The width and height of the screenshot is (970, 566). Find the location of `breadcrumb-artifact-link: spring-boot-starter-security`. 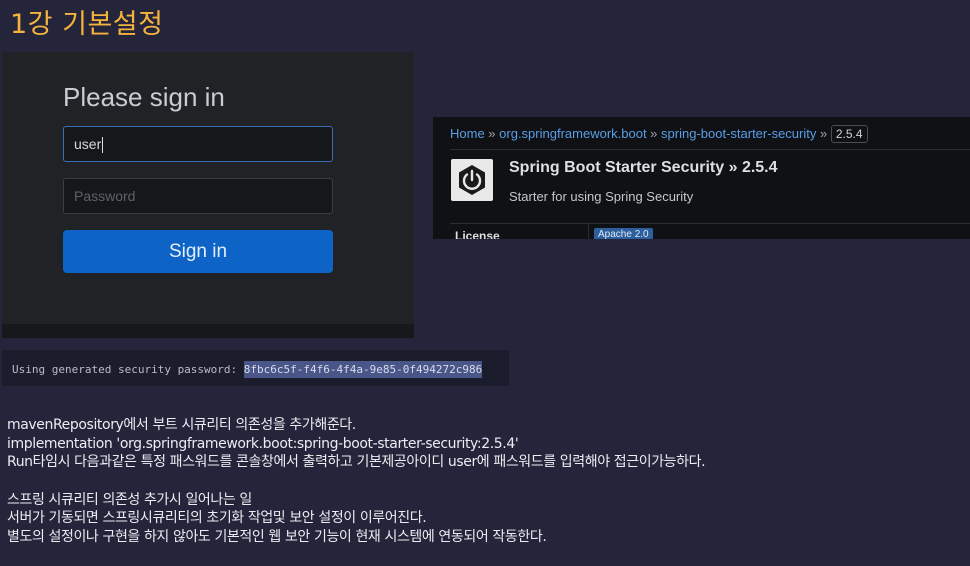

breadcrumb-artifact-link: spring-boot-starter-security is located at coordinates (738, 133).